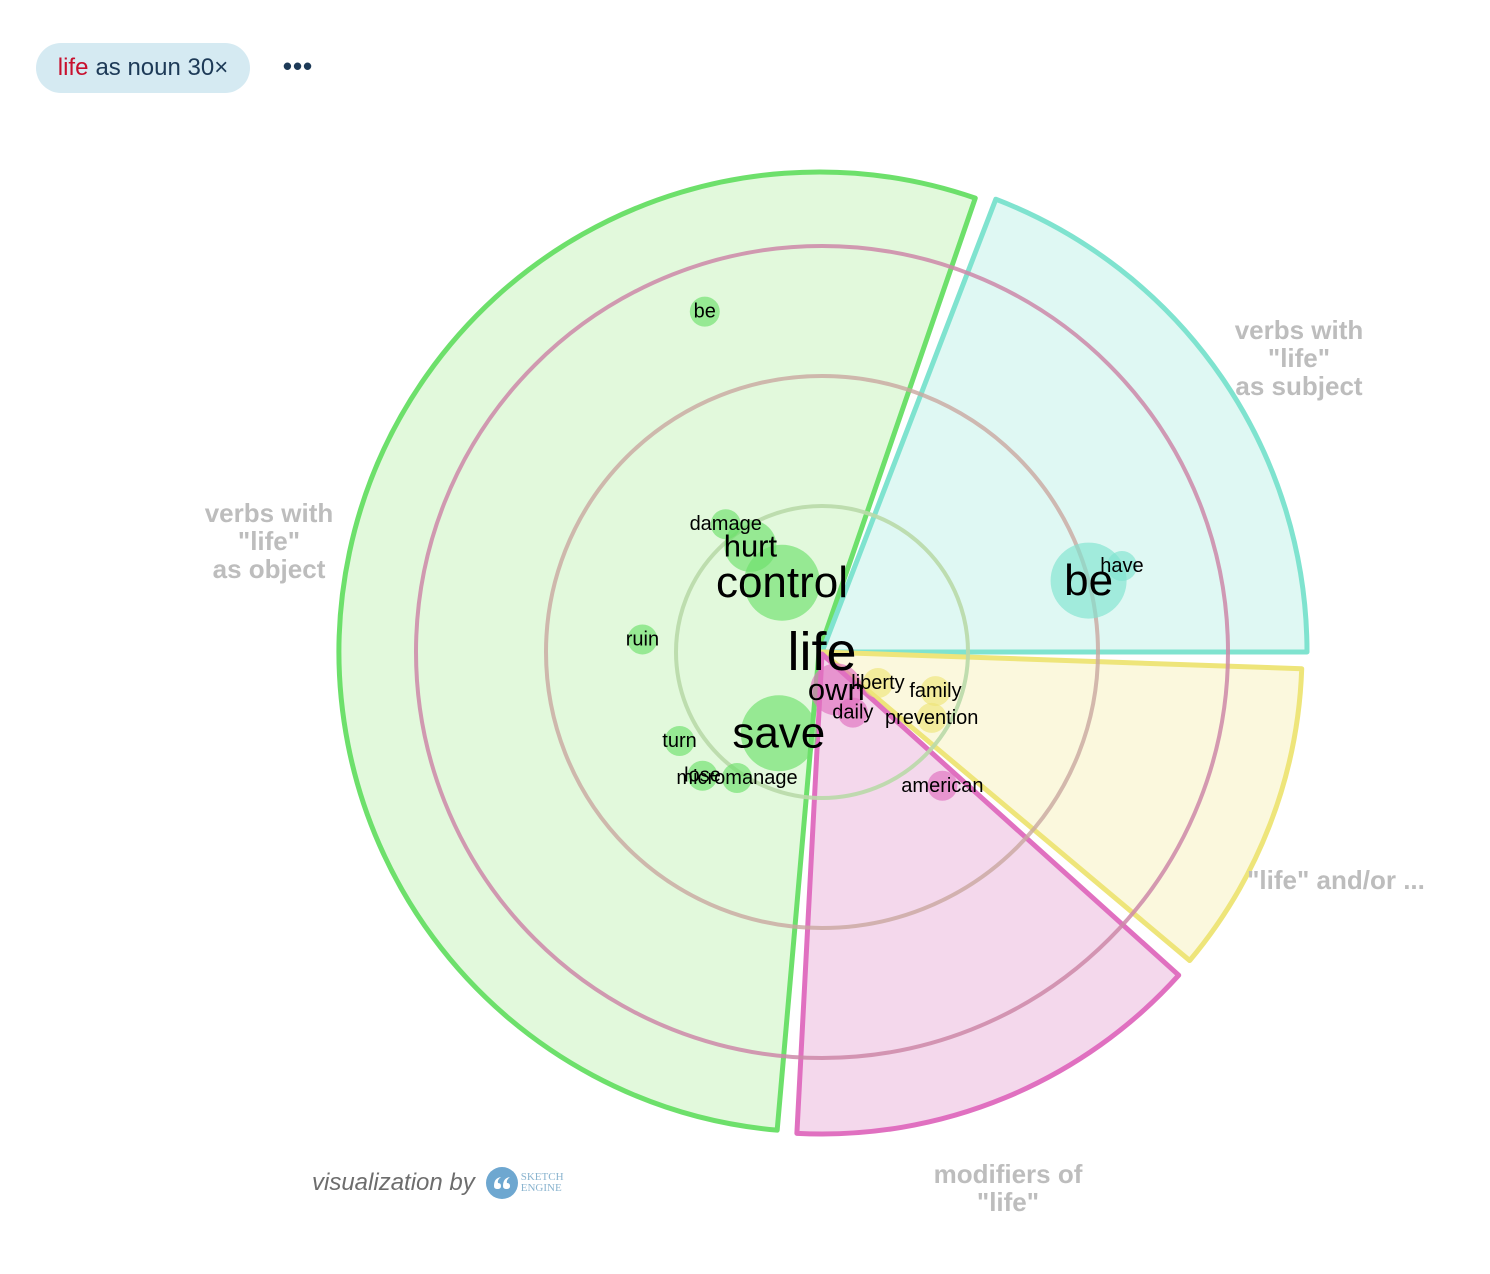  What do you see at coordinates (642, 639) in the screenshot?
I see `word-object-ruin: ruin` at bounding box center [642, 639].